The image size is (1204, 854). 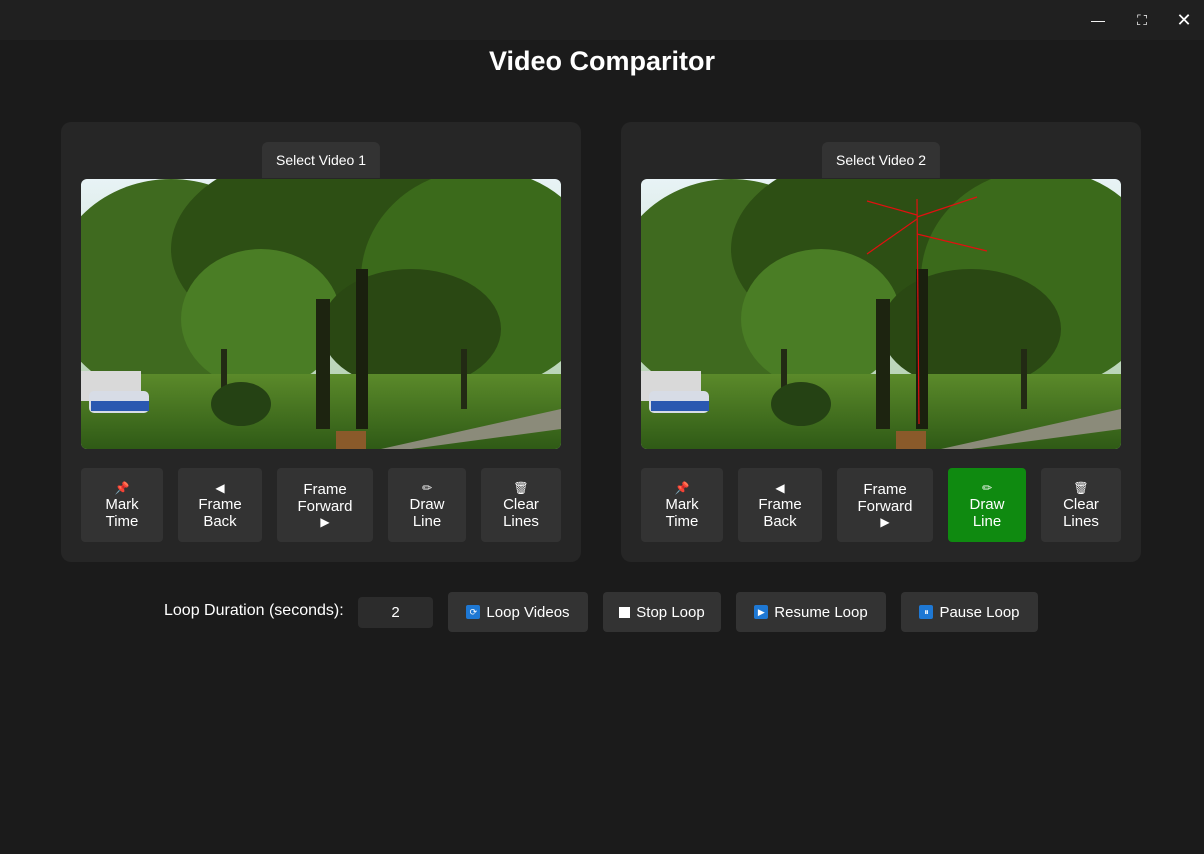 I want to click on video-2-frame, so click(x=881, y=314).